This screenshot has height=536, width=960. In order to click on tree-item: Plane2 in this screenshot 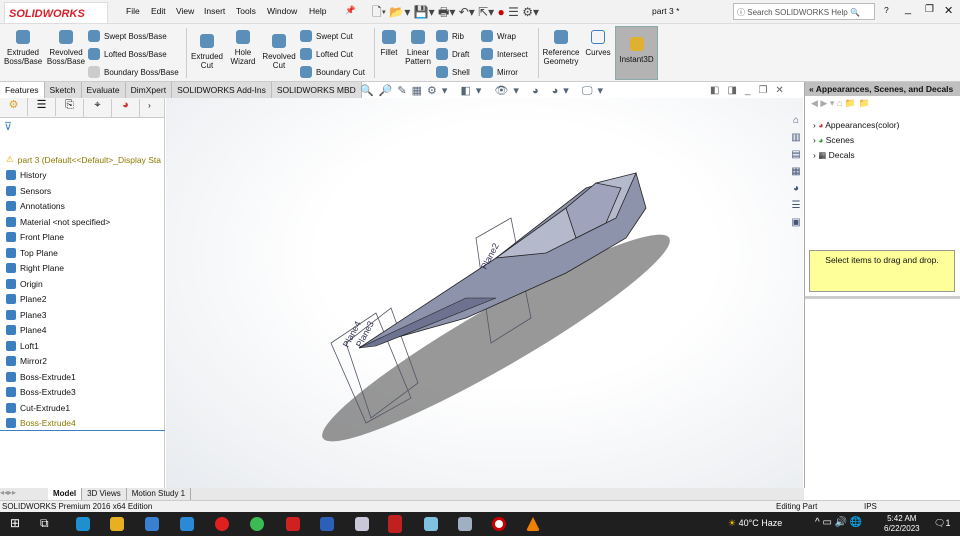, I will do `click(26, 299)`.